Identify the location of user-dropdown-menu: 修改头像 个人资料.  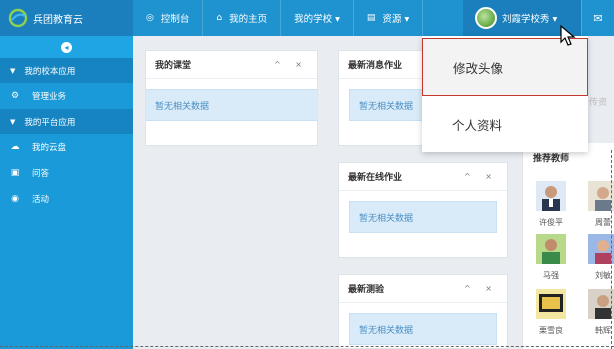
(505, 94).